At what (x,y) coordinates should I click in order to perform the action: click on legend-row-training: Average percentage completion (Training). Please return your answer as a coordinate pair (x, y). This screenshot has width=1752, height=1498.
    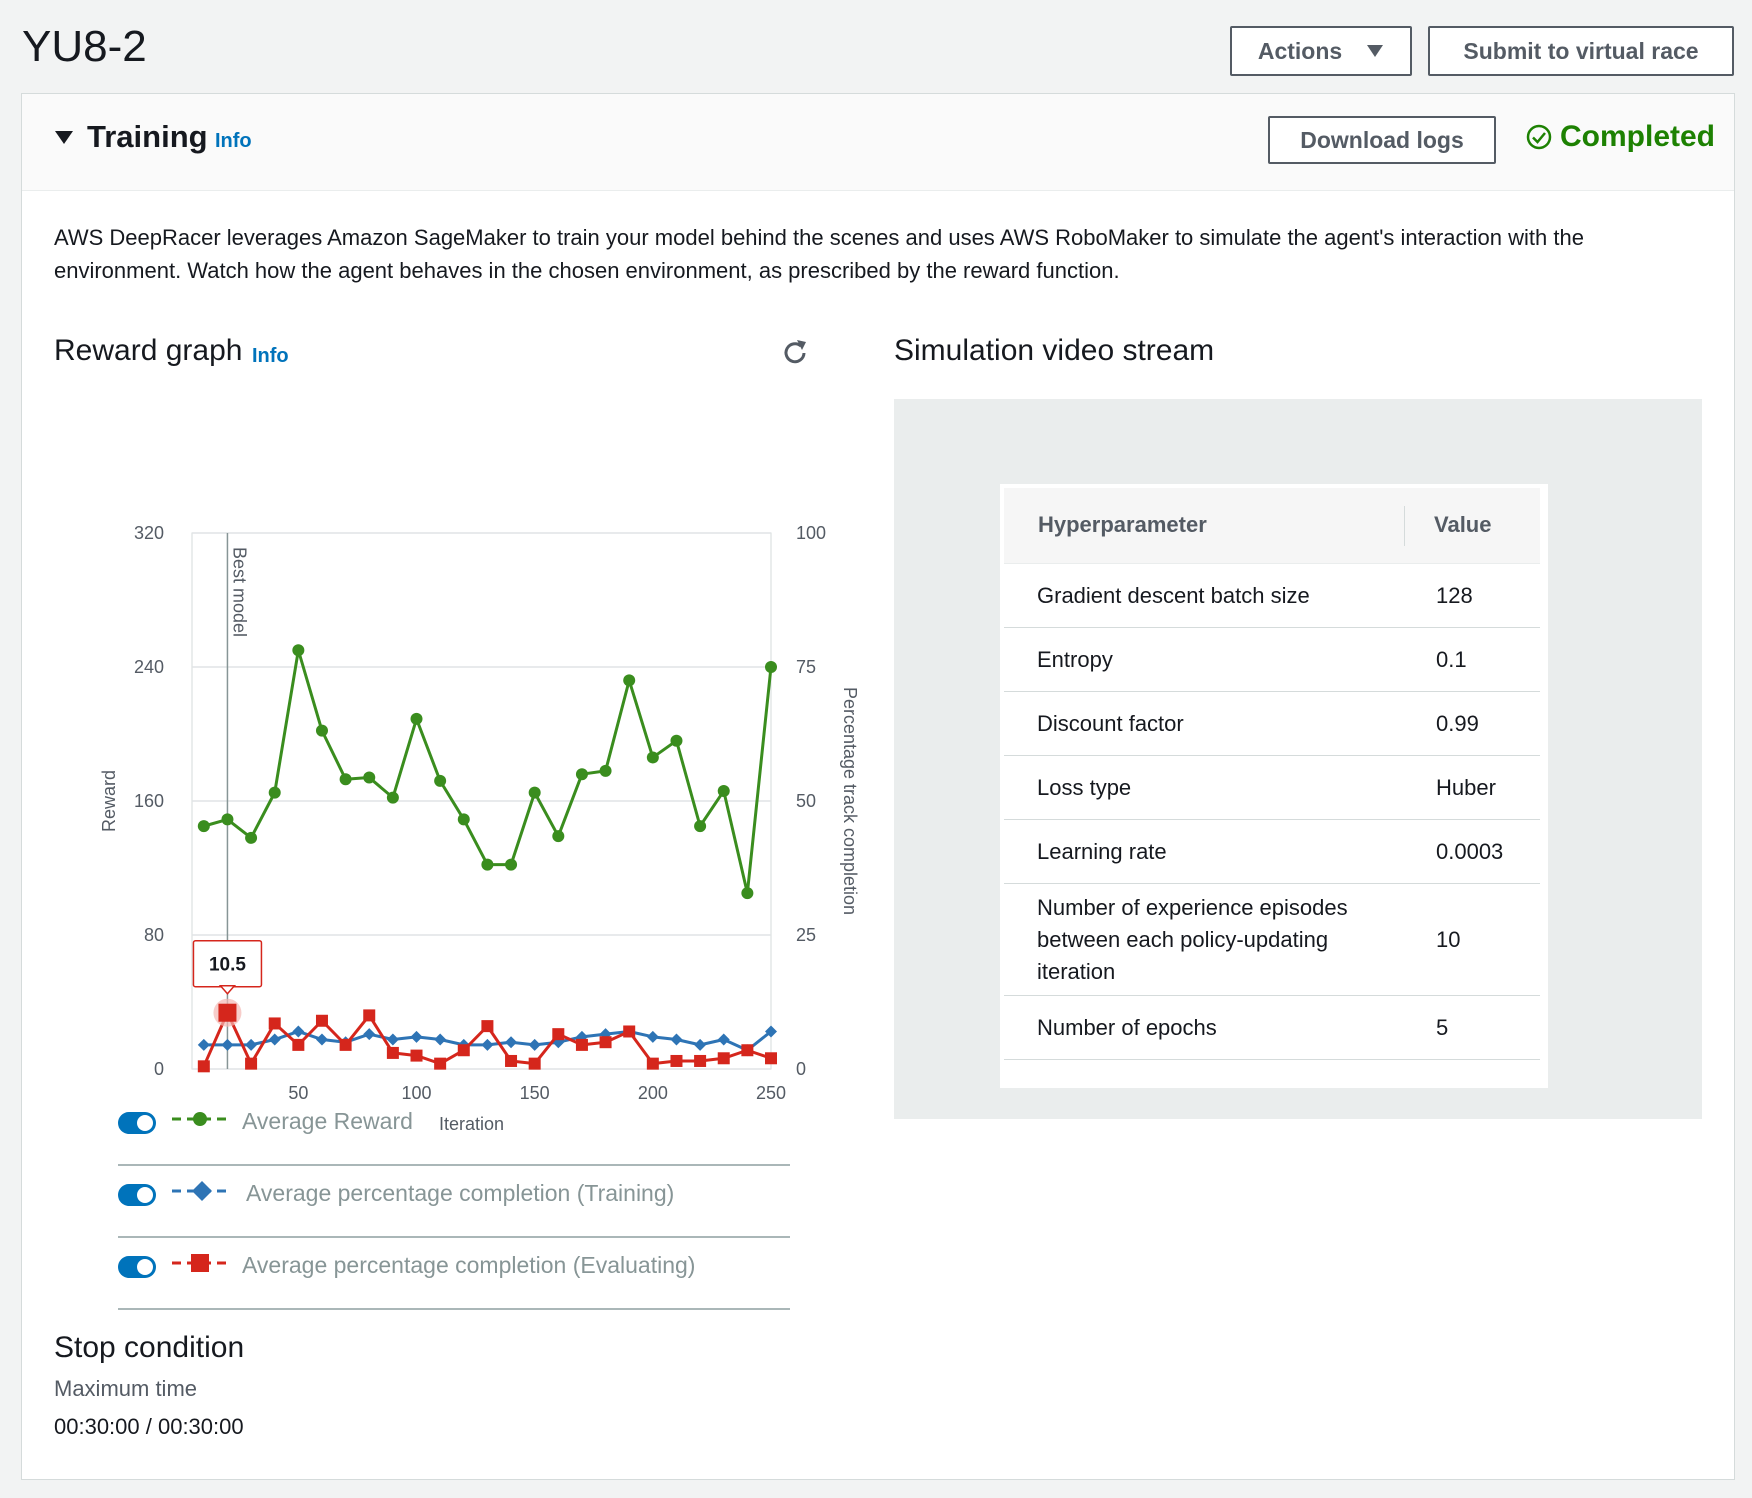
    Looking at the image, I should click on (454, 1202).